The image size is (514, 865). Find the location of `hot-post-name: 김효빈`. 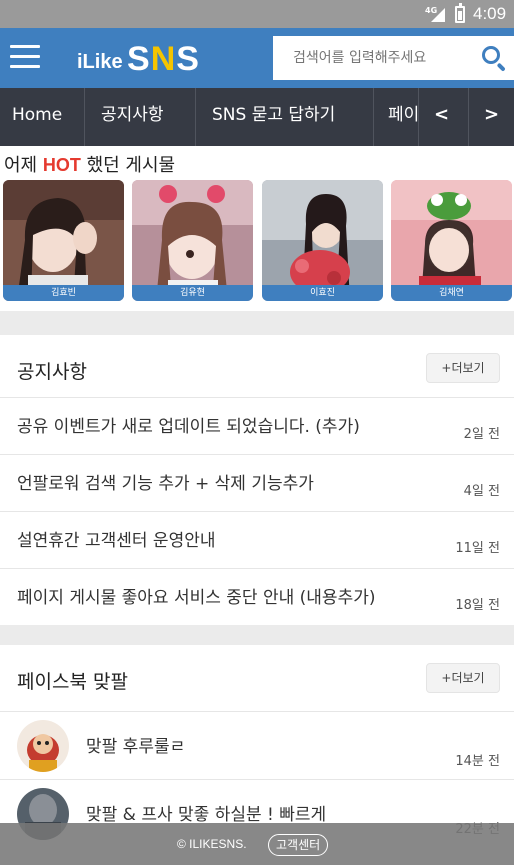

hot-post-name: 김효빈 is located at coordinates (63, 293).